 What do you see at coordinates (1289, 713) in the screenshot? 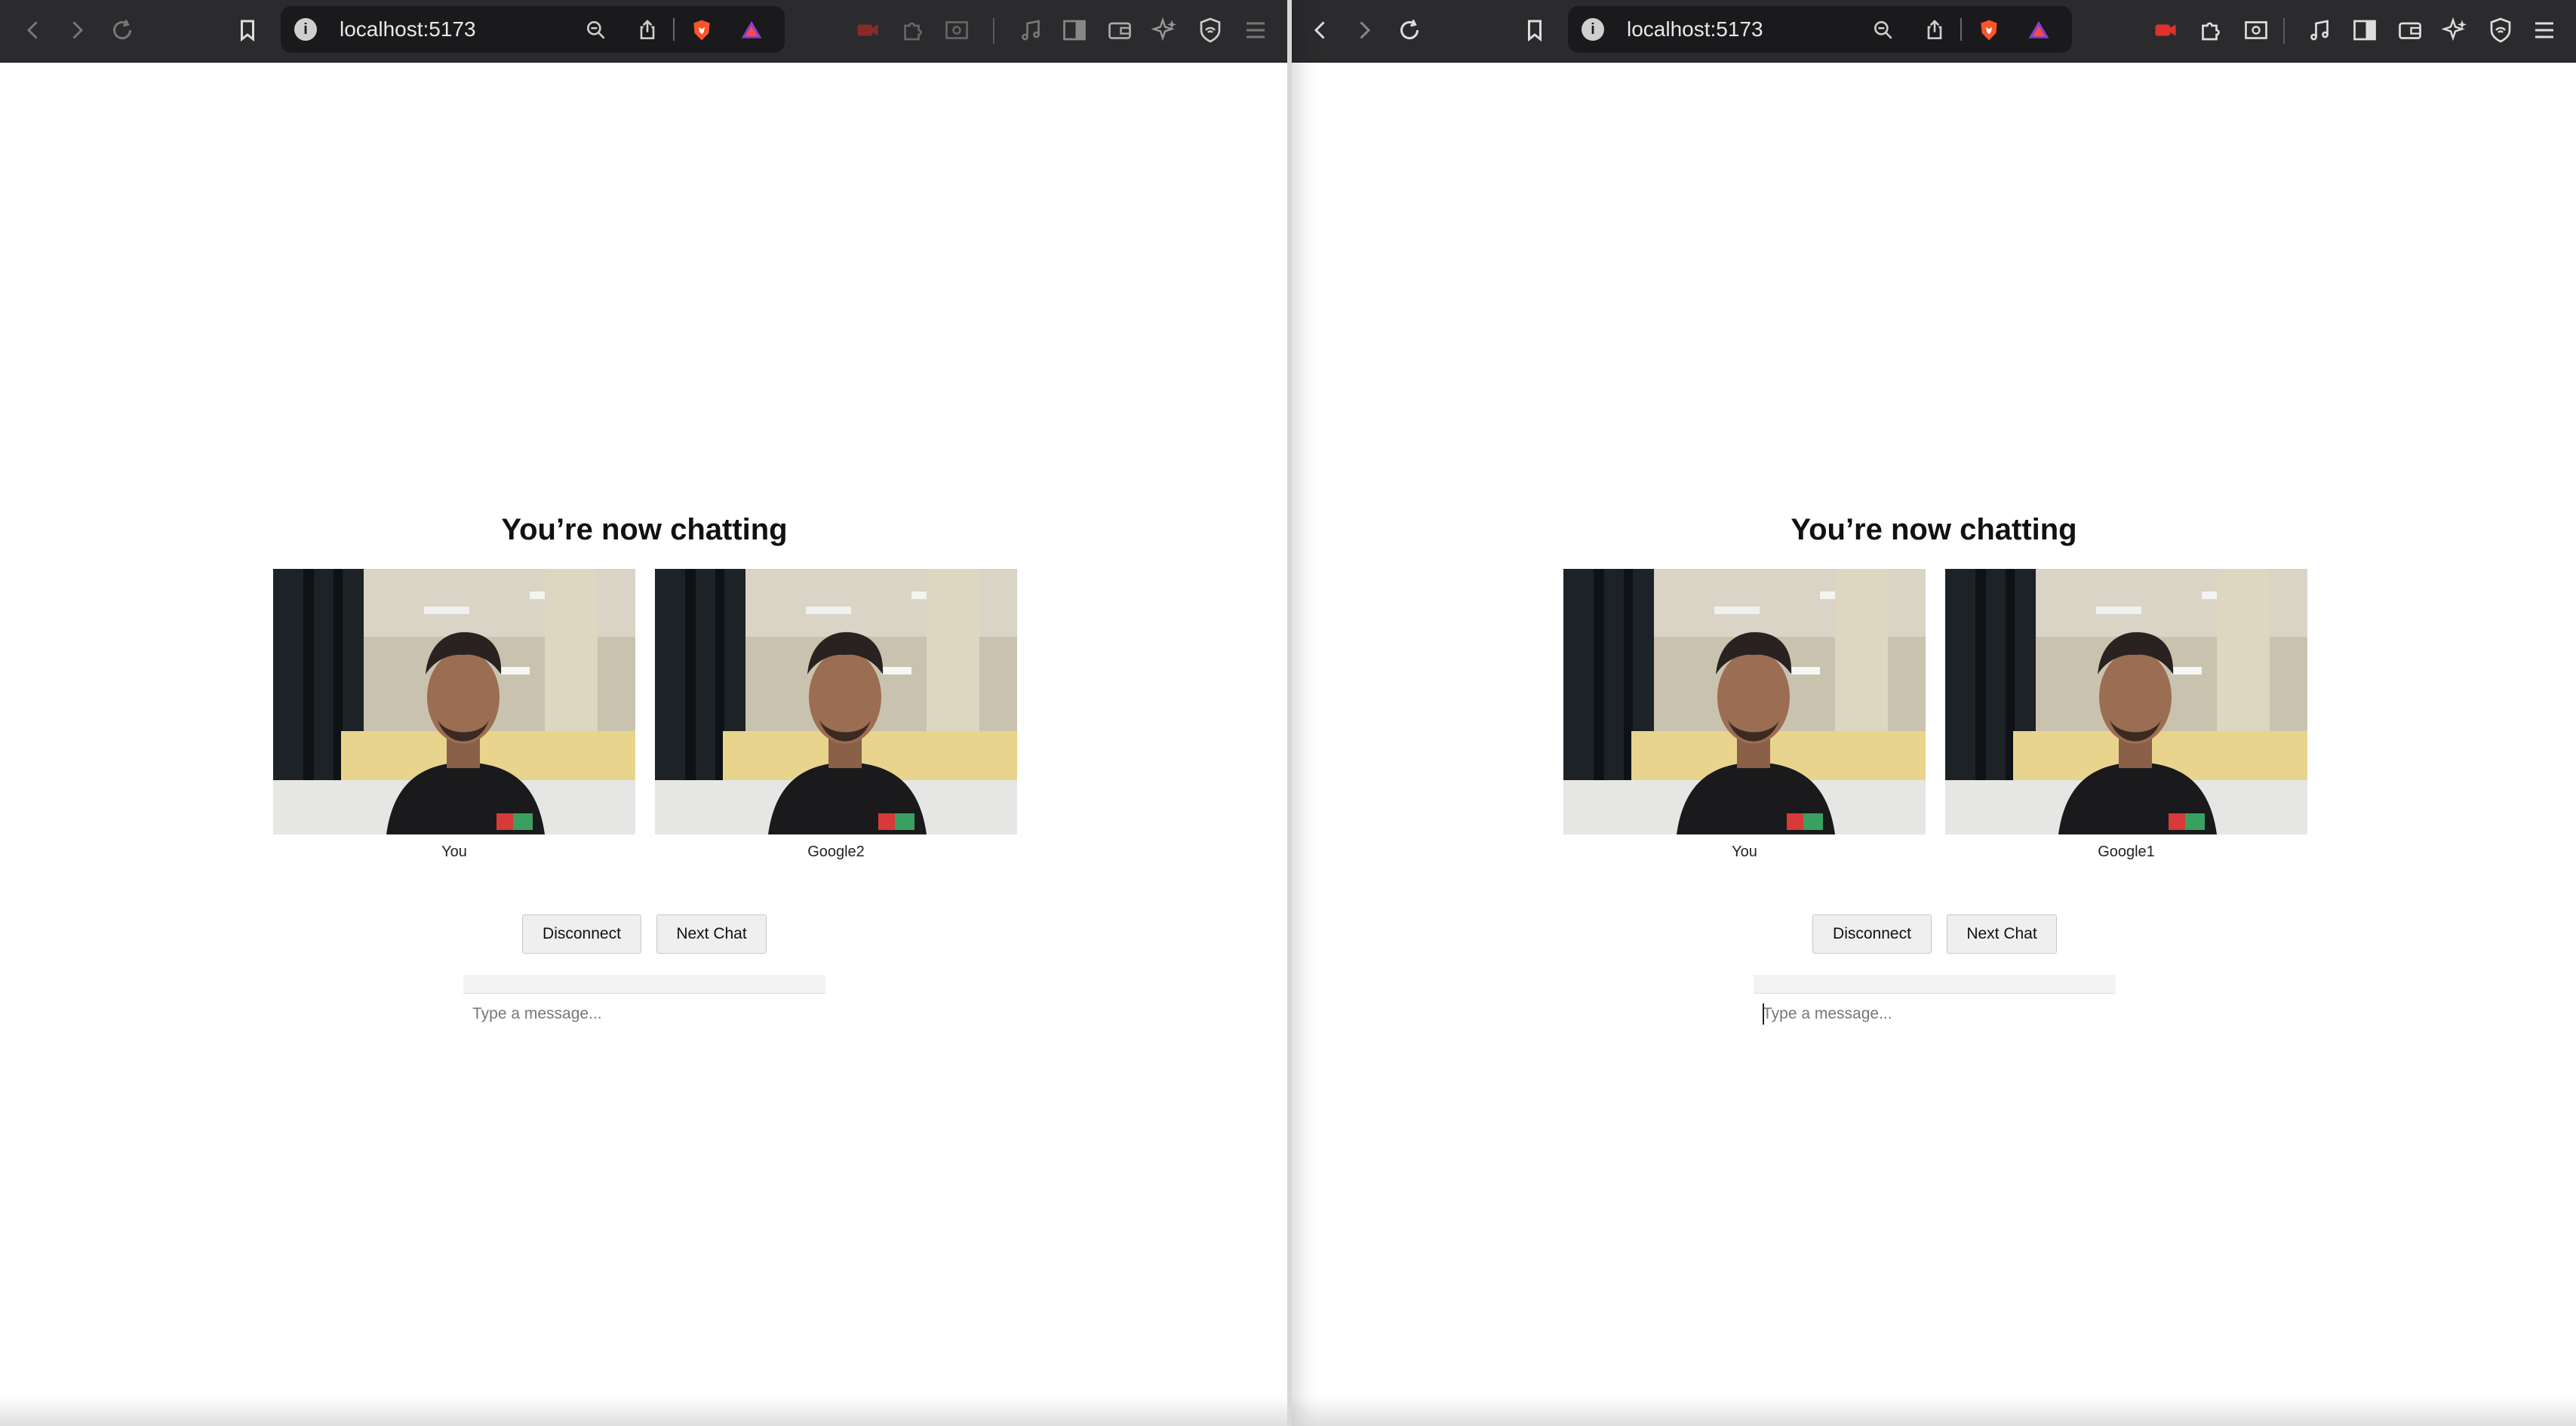
I see `window-divider` at bounding box center [1289, 713].